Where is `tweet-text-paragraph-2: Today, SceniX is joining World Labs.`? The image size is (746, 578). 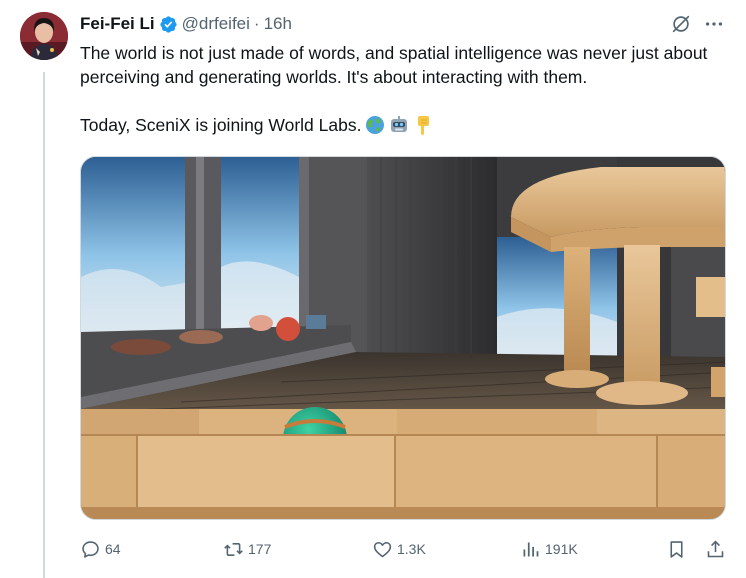 tweet-text-paragraph-2: Today, SceniX is joining World Labs. is located at coordinates (405, 125).